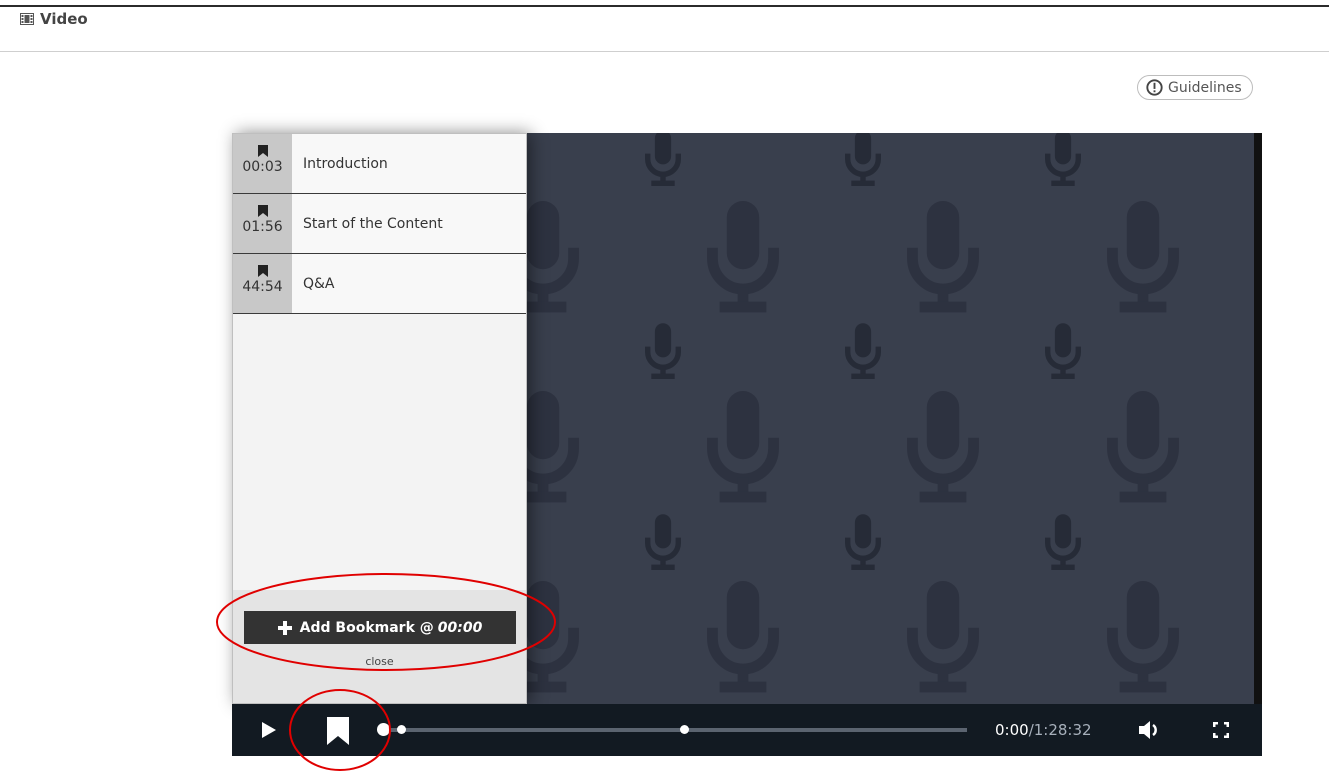 The image size is (1329, 772). What do you see at coordinates (1205, 87) in the screenshot?
I see `guidelines-label: Guidelines` at bounding box center [1205, 87].